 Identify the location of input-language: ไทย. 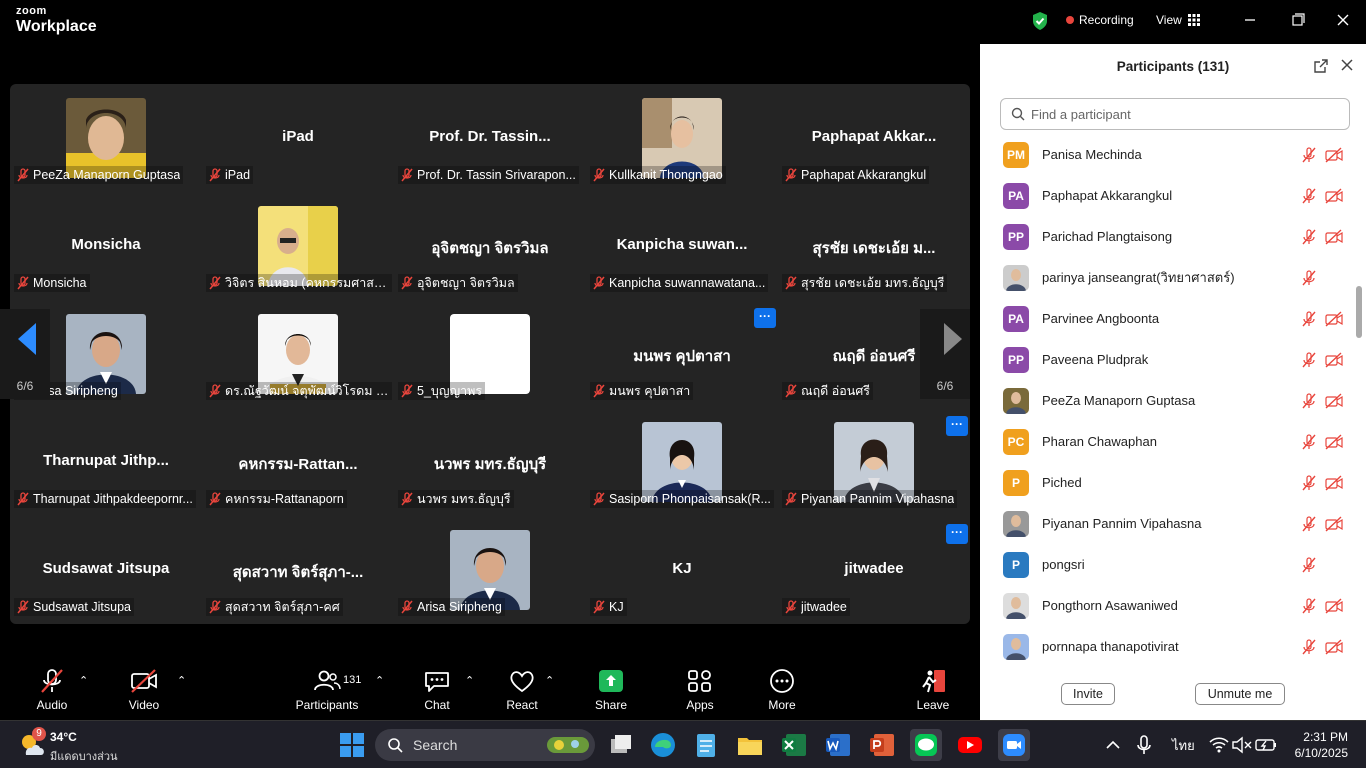
(1183, 745).